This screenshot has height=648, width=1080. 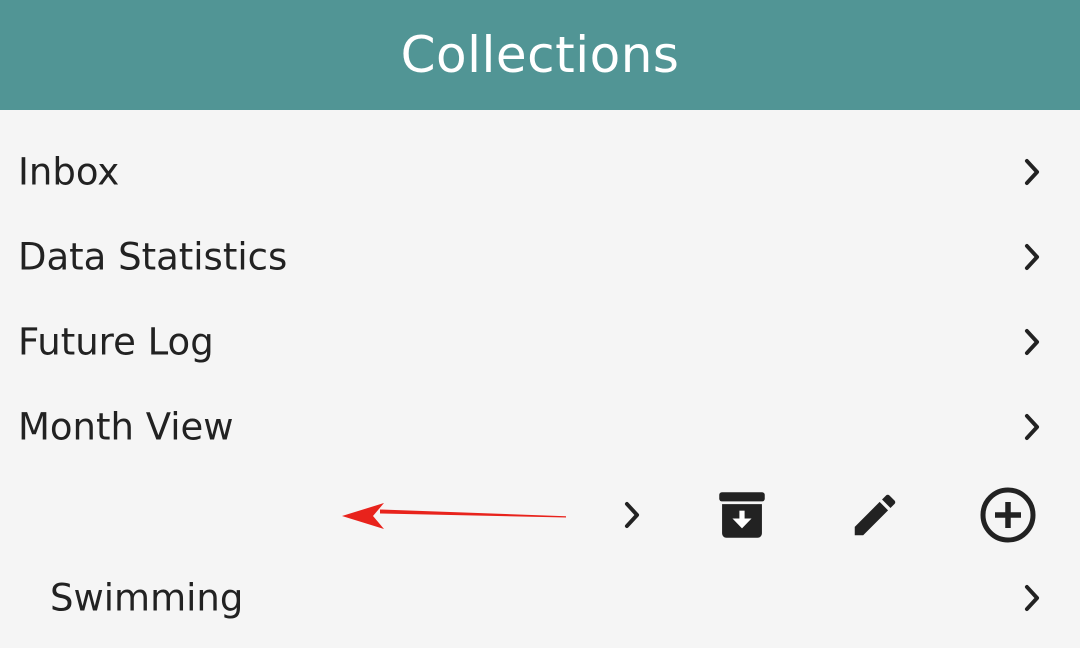 I want to click on list-item-future-log: Future Log, so click(x=540, y=342).